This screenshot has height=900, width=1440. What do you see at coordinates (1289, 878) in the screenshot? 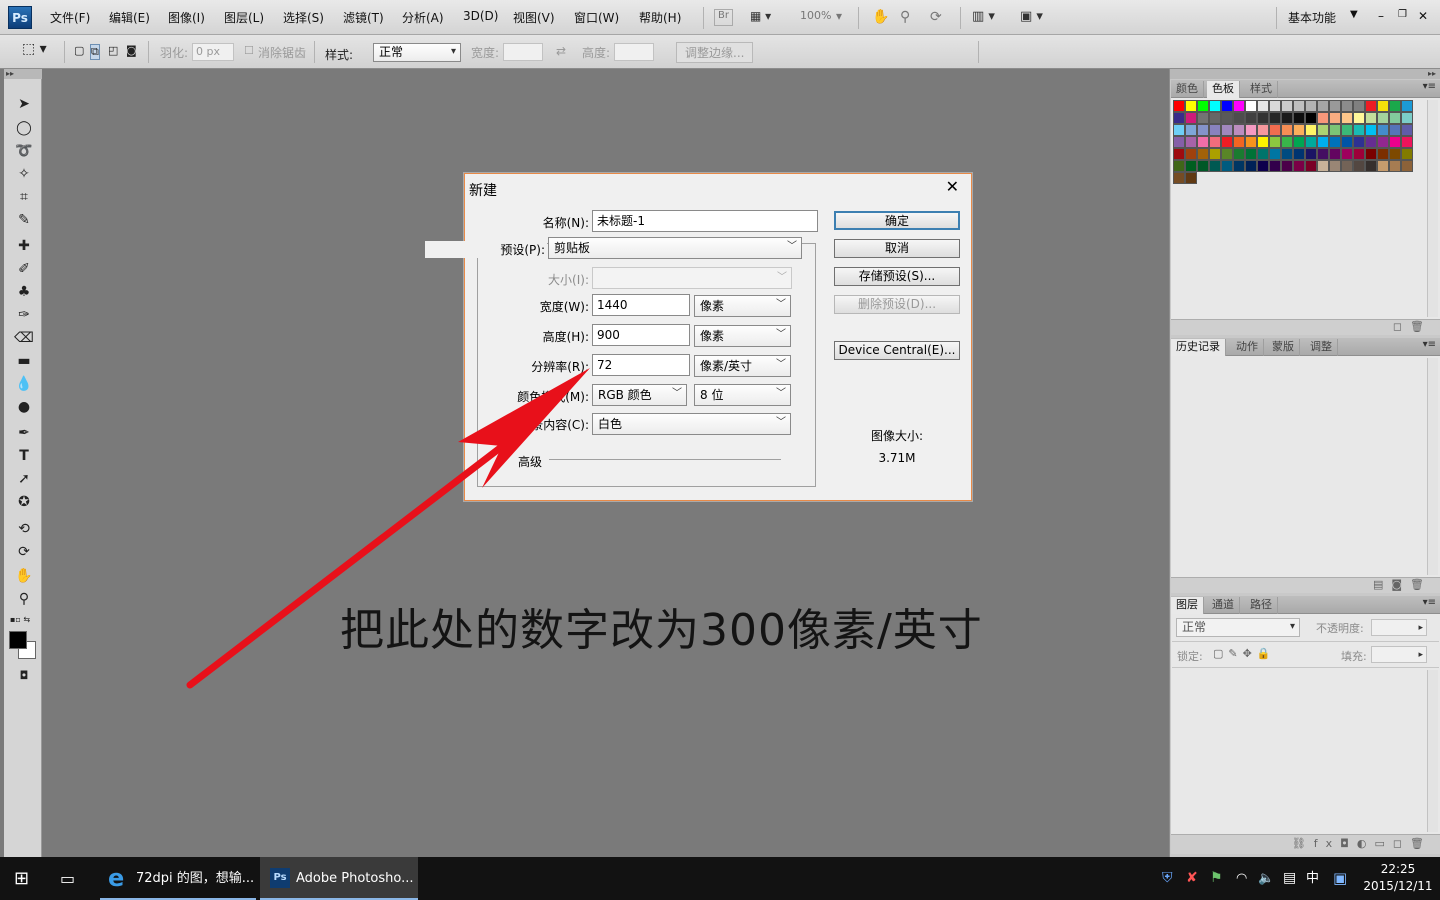
I see `notification-icon: ▤` at bounding box center [1289, 878].